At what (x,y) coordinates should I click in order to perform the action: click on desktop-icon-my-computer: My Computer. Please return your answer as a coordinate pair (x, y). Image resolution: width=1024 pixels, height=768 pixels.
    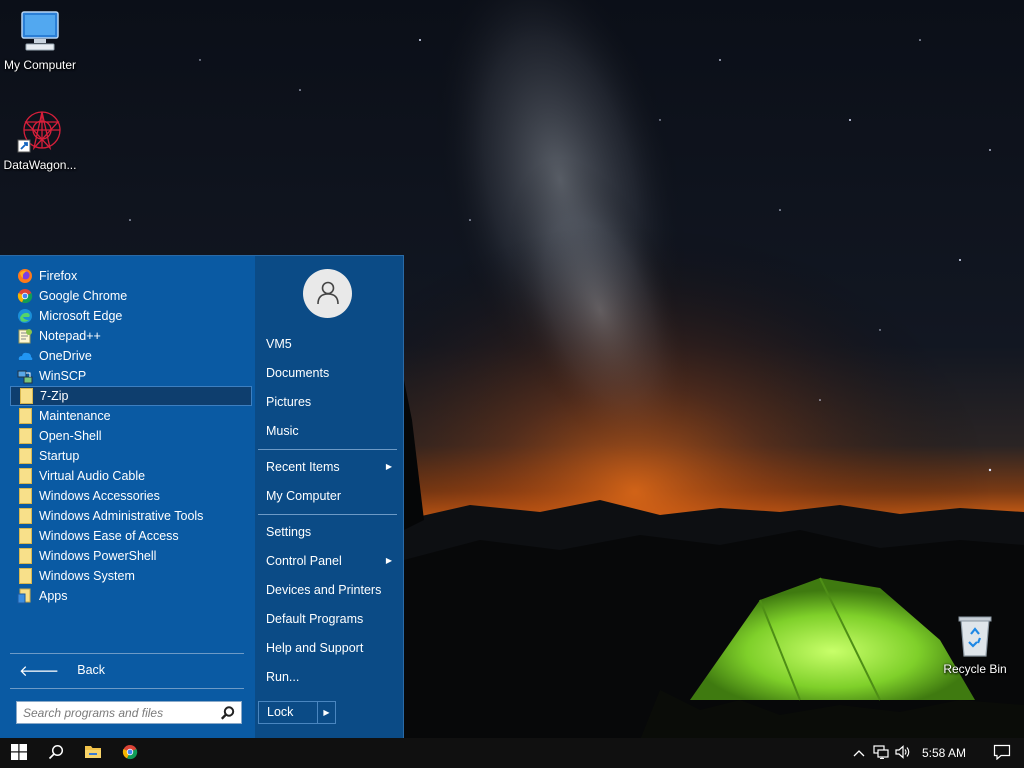
    Looking at the image, I should click on (40, 40).